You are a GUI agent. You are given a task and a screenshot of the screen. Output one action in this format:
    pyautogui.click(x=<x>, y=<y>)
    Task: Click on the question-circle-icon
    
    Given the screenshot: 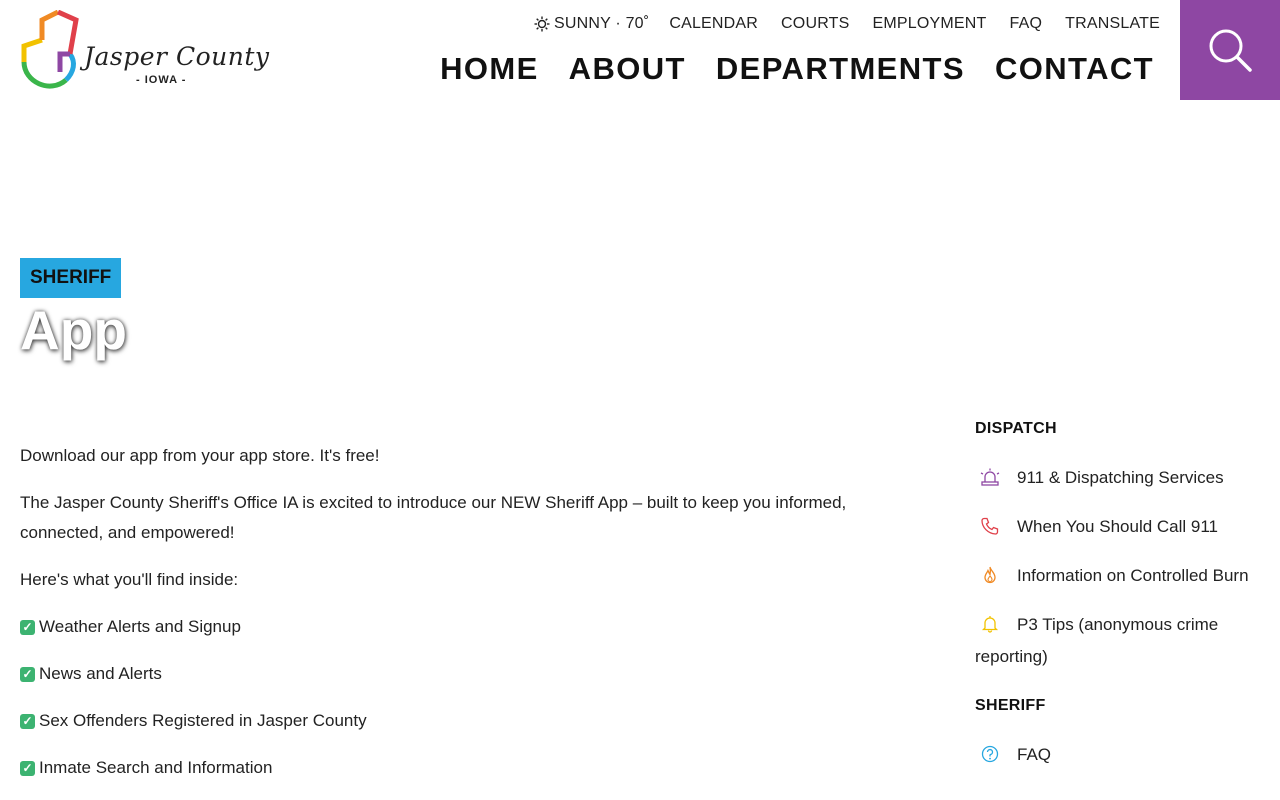 What is the action you would take?
    pyautogui.click(x=990, y=754)
    